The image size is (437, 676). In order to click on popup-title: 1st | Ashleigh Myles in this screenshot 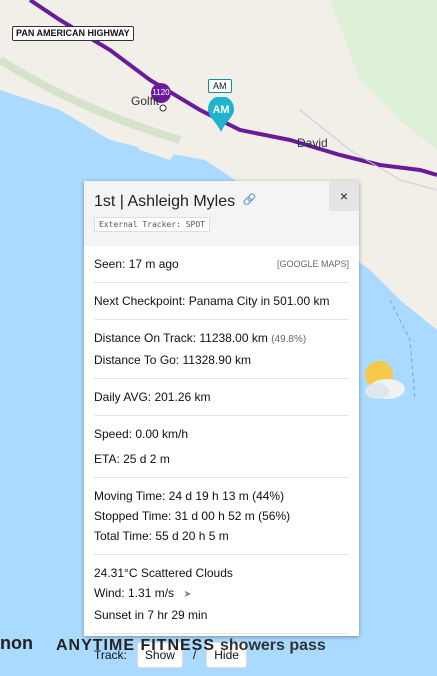, I will do `click(164, 201)`.